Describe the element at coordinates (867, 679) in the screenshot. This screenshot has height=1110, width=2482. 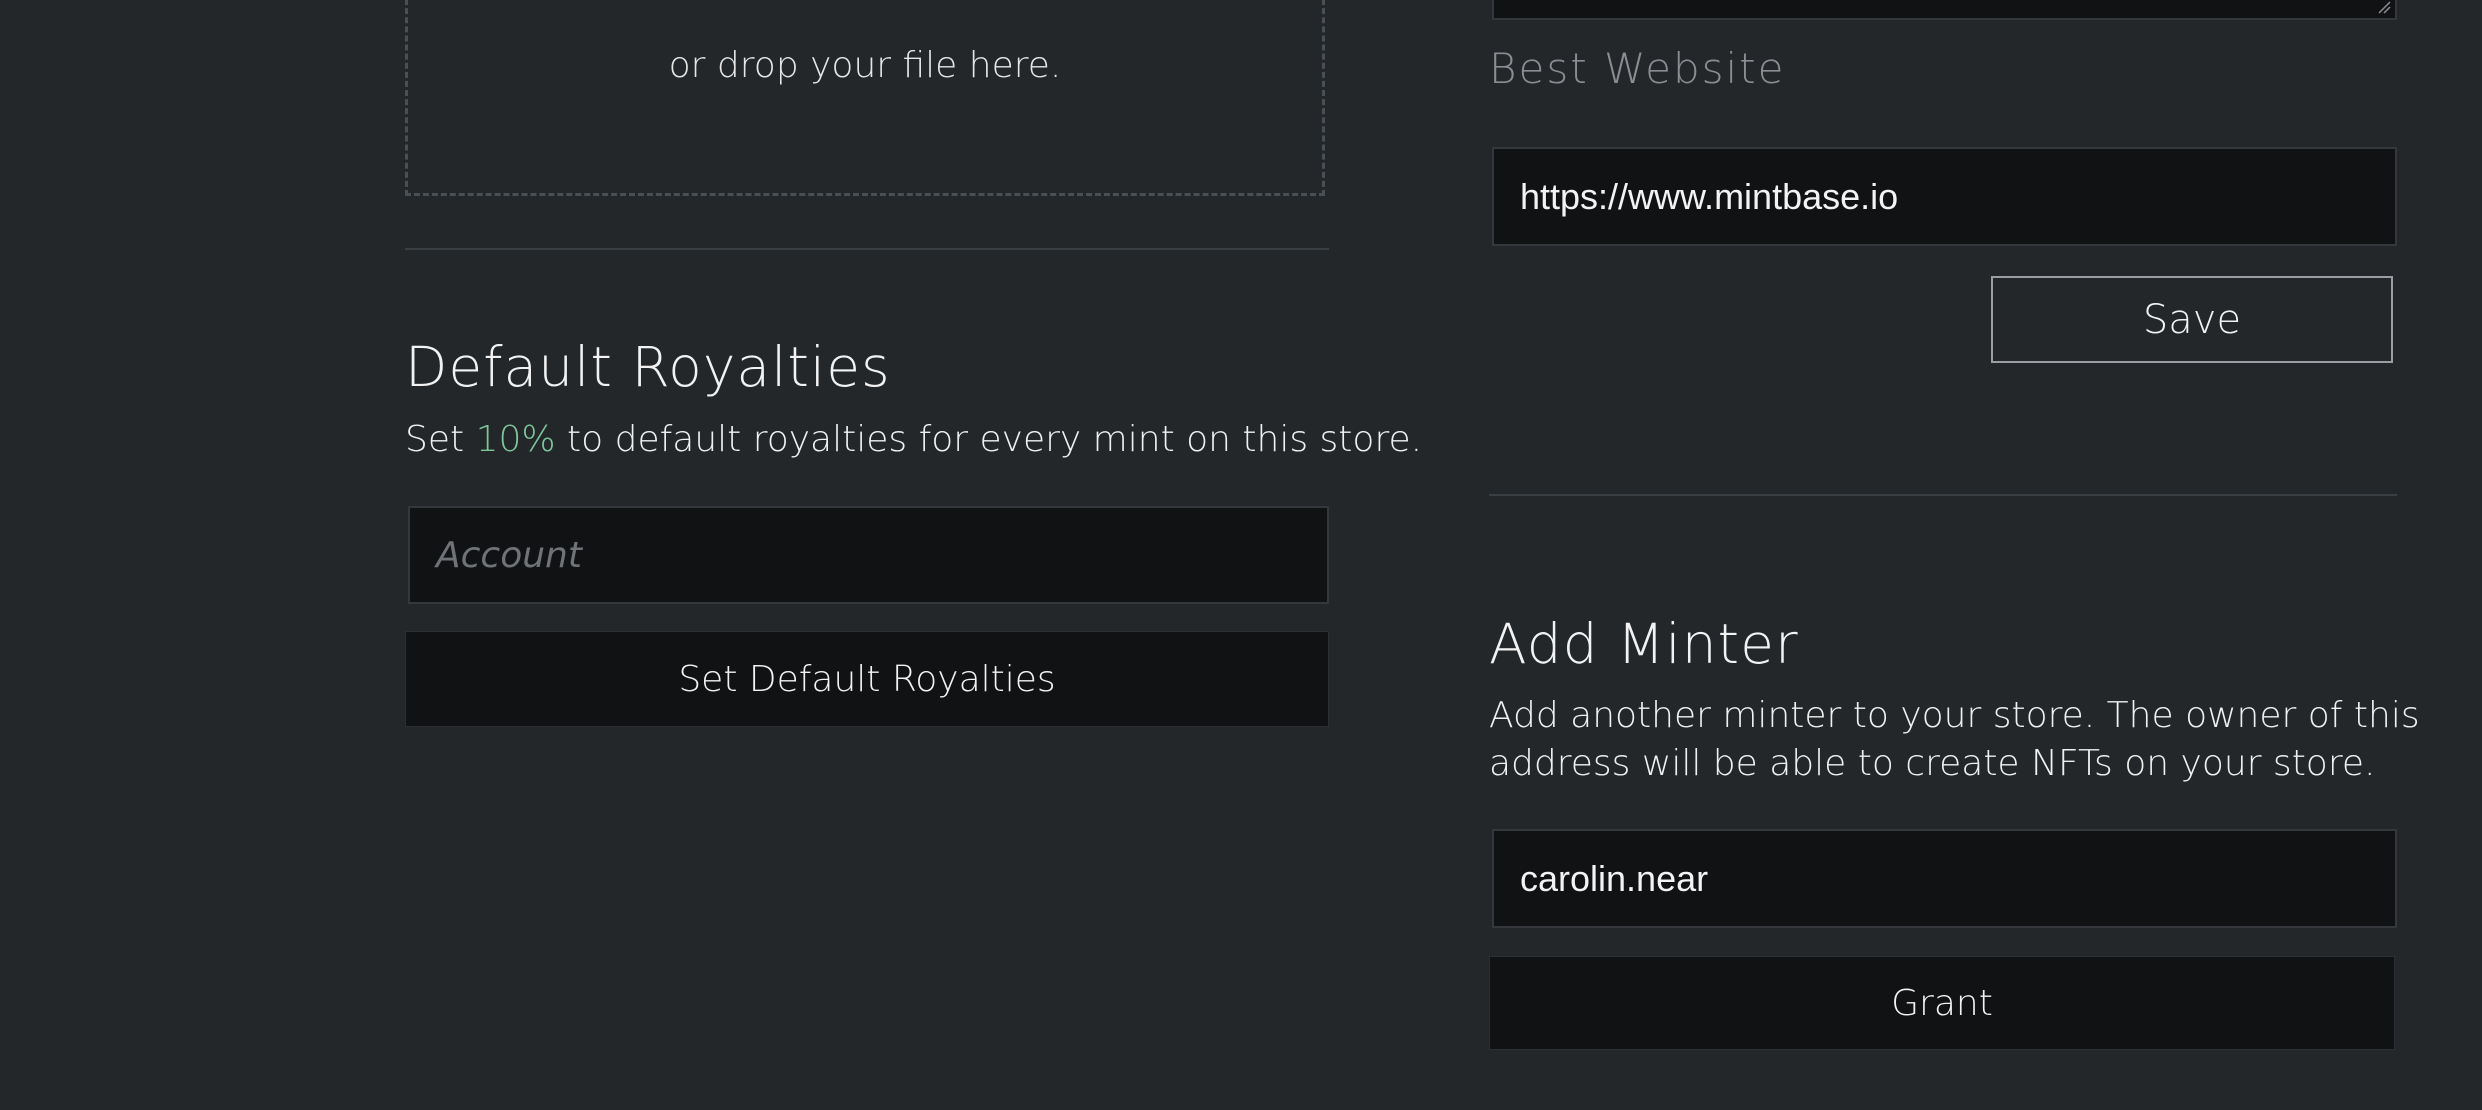
I see `set-default-royalties-button: Set Default Royalties` at that location.